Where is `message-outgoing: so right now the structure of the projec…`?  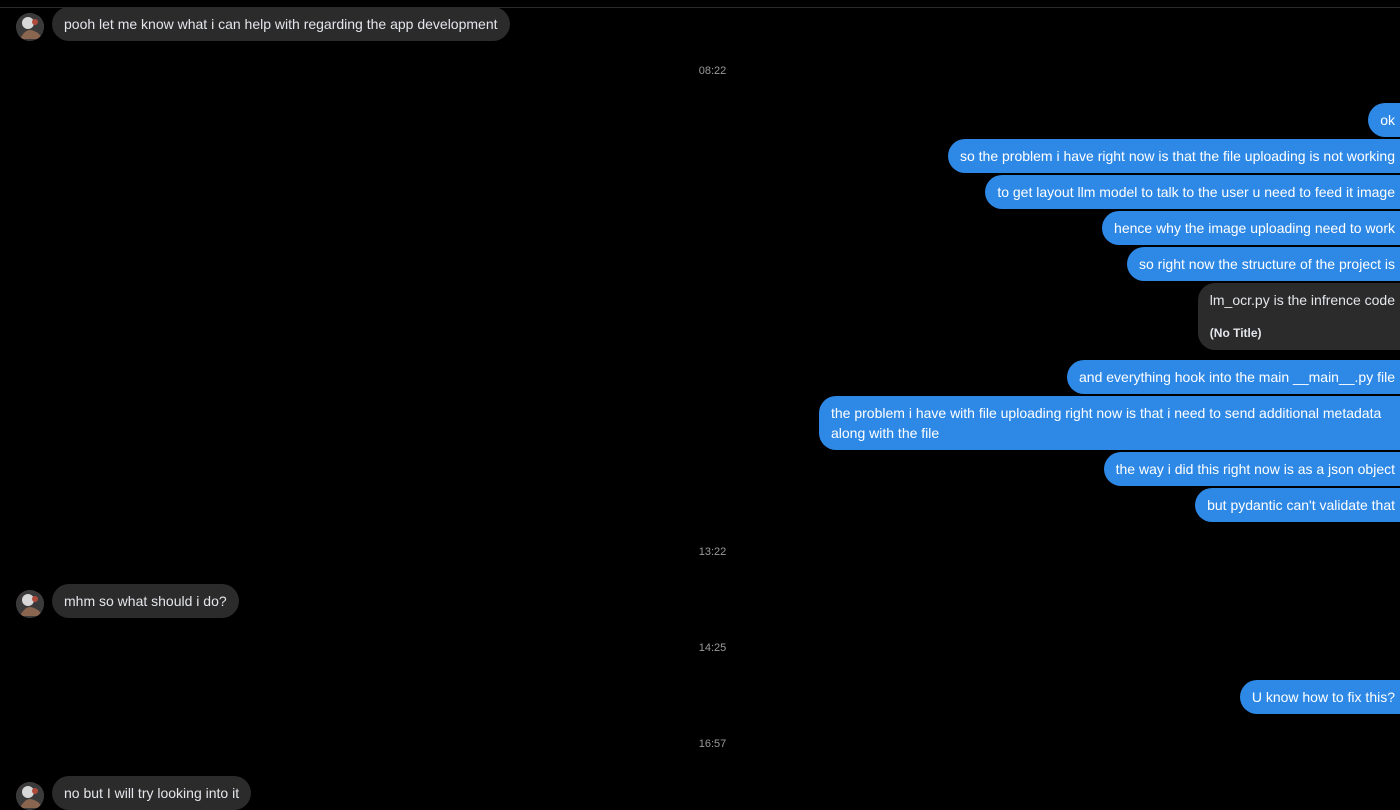 message-outgoing: so right now the structure of the projec… is located at coordinates (1263, 264).